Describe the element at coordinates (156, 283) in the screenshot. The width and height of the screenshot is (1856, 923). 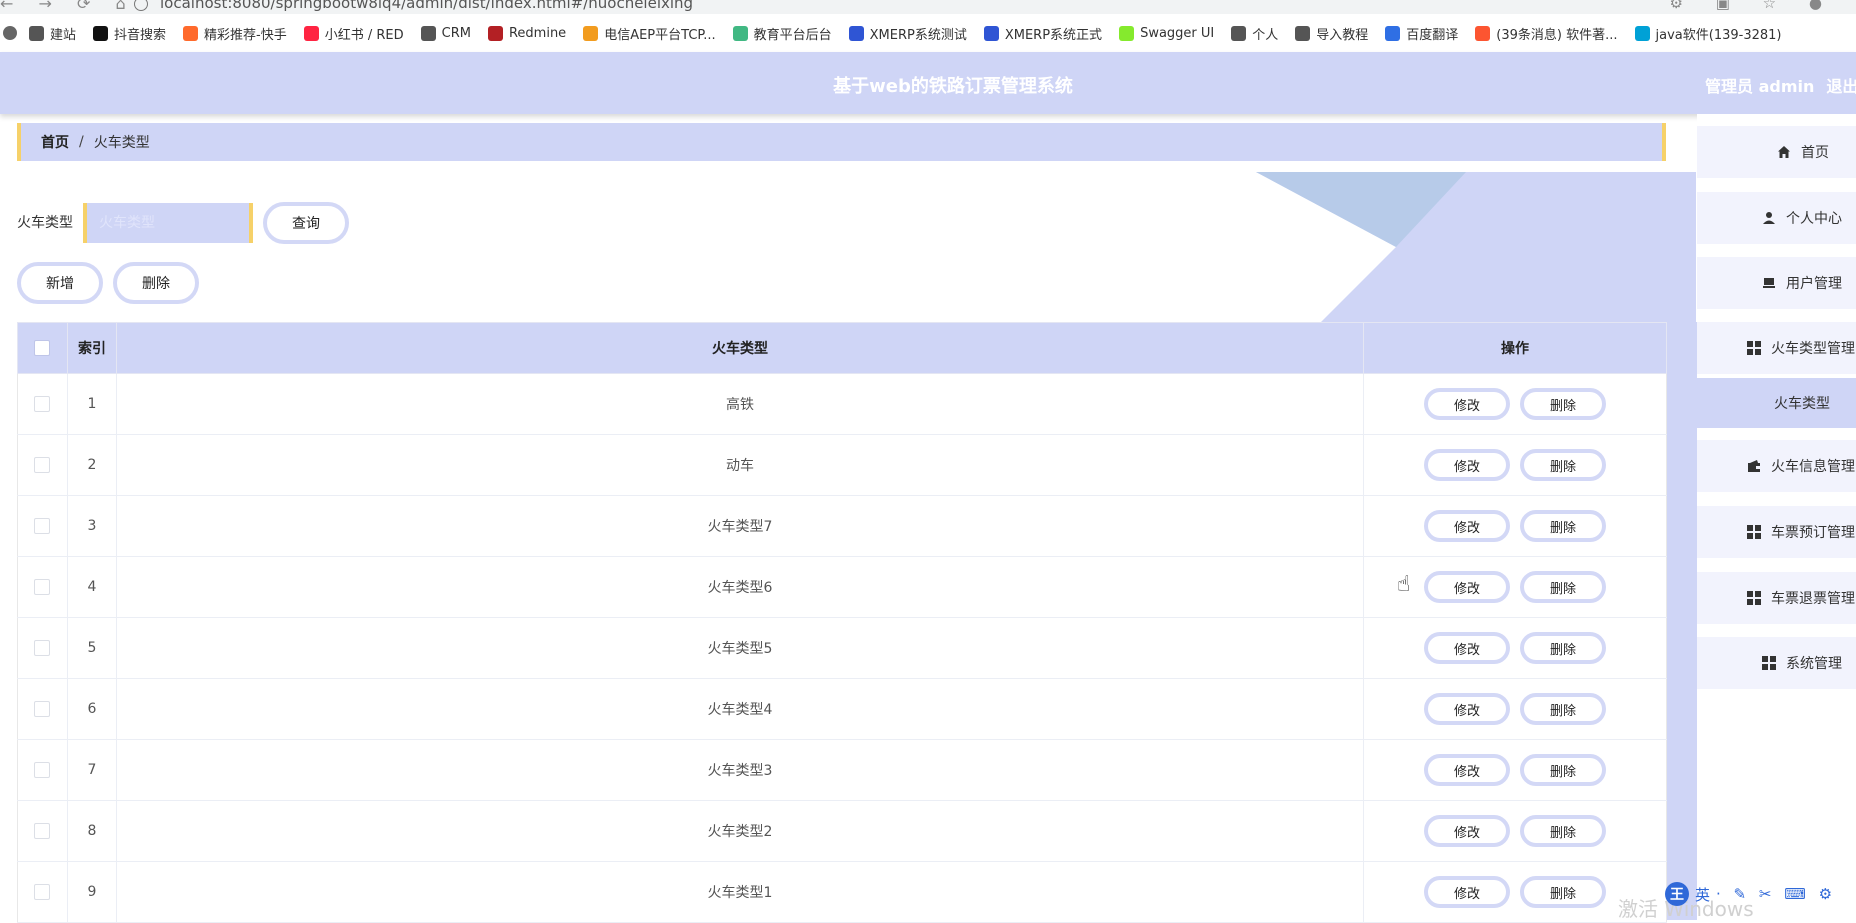
I see `batch-delete-button: 删除` at that location.